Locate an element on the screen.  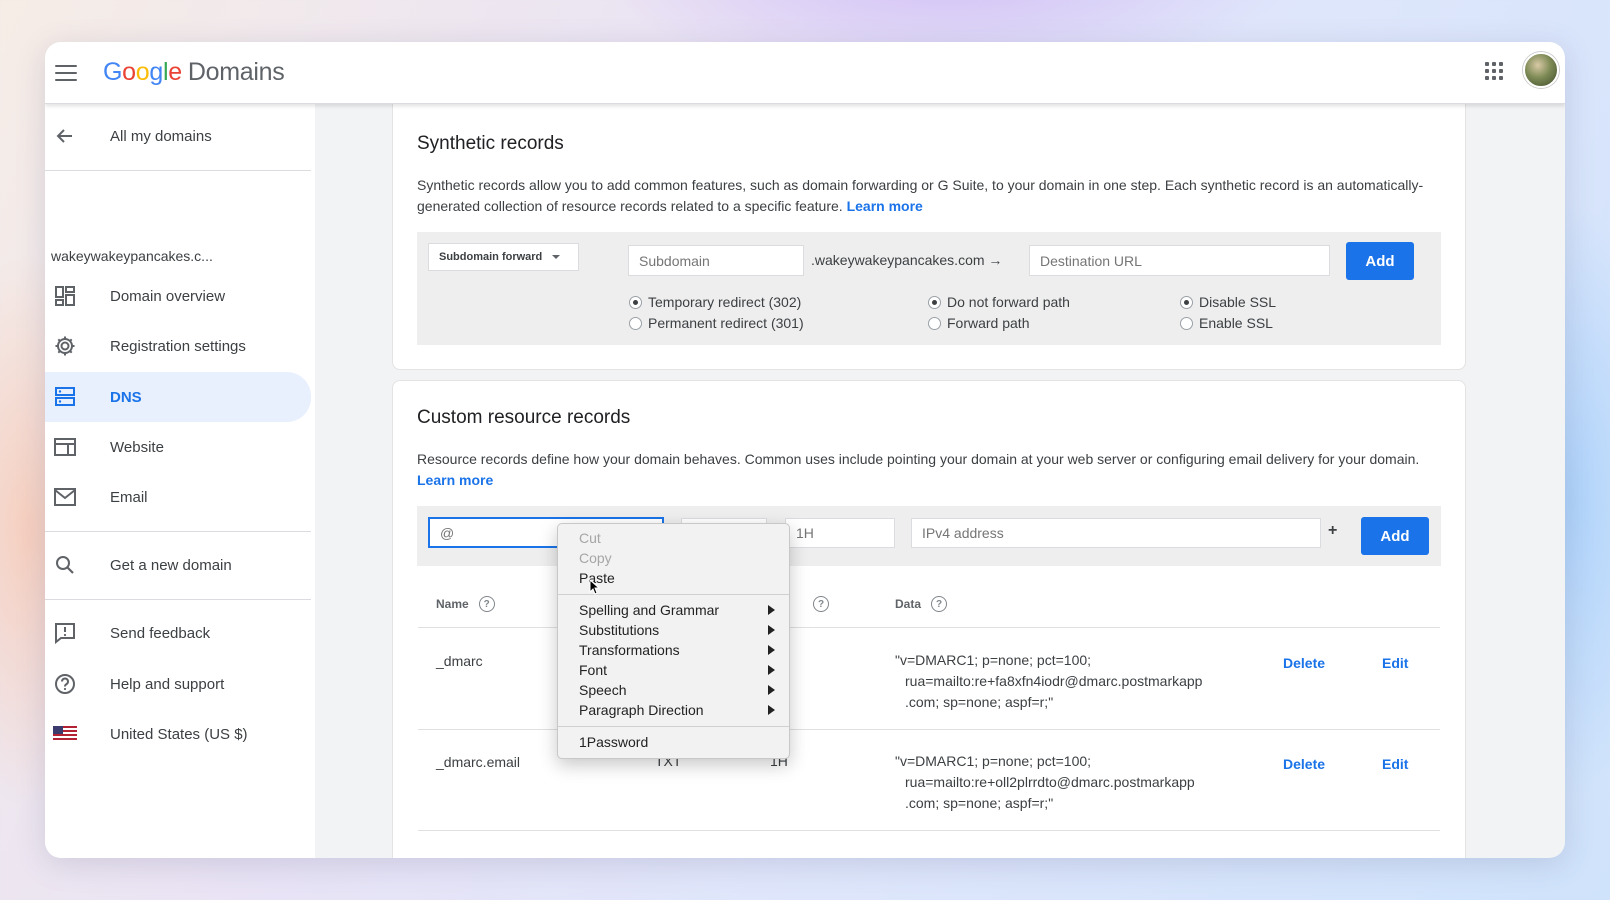
back-all-domains: All my domains is located at coordinates (178, 136).